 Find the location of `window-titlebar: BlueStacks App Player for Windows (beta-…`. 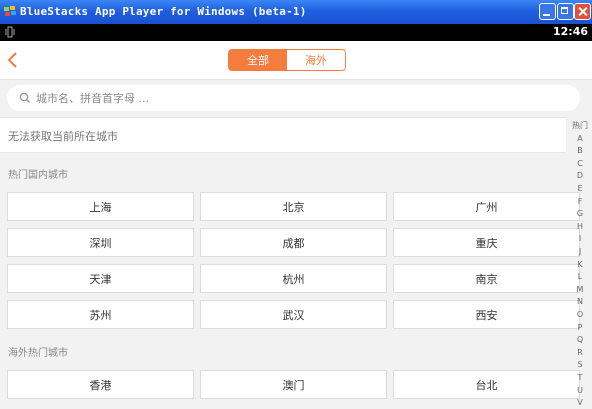

window-titlebar: BlueStacks App Player for Windows (beta-… is located at coordinates (296, 12).